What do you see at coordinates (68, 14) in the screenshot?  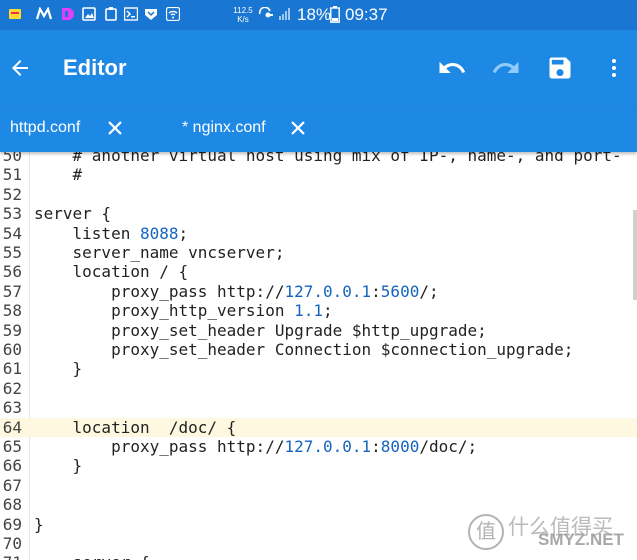 I see `d-app-icon` at bounding box center [68, 14].